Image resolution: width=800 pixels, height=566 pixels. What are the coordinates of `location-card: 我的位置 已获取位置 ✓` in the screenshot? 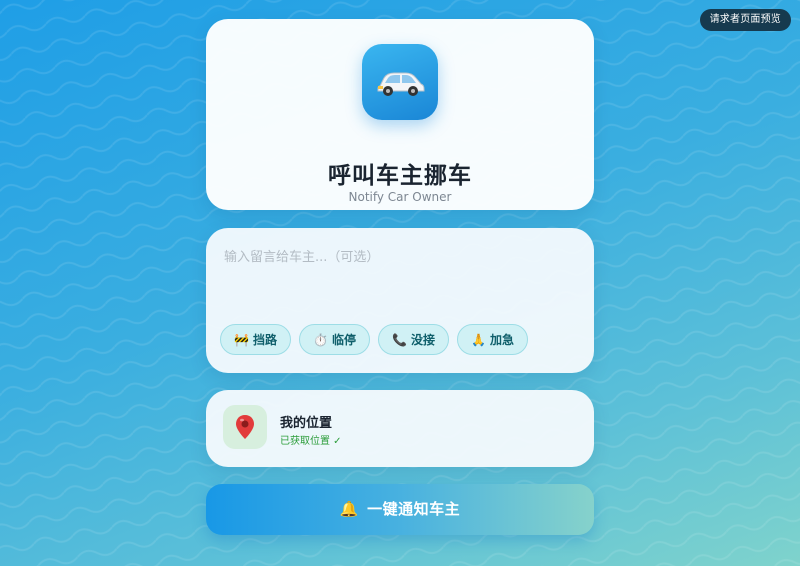 It's located at (400, 428).